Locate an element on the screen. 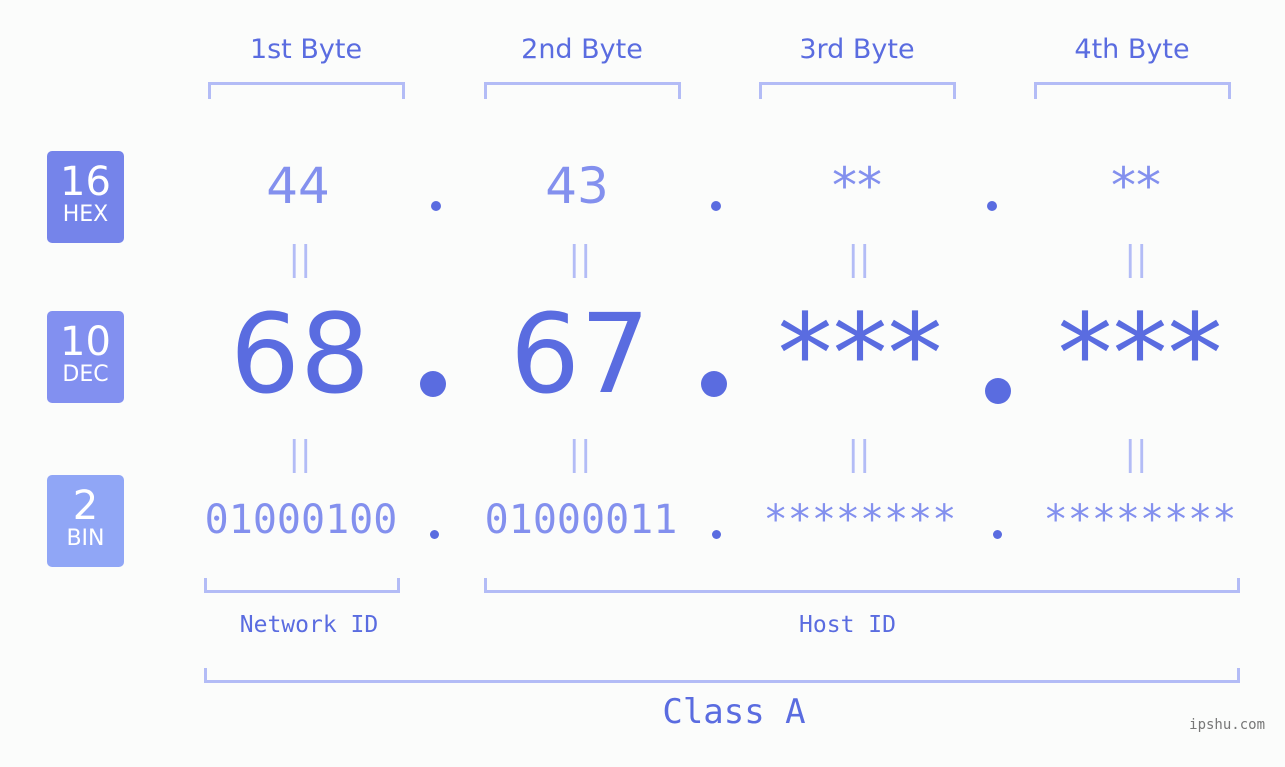  host-id-label: Host ID is located at coordinates (847, 625).